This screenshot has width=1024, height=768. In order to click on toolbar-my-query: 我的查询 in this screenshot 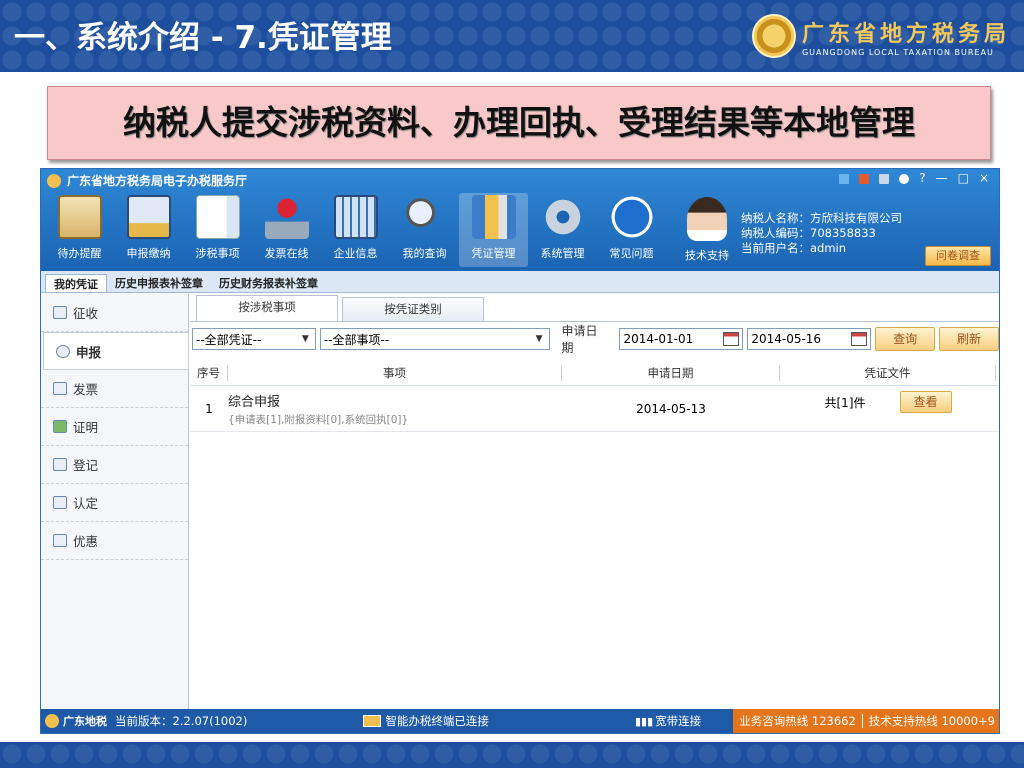, I will do `click(424, 230)`.